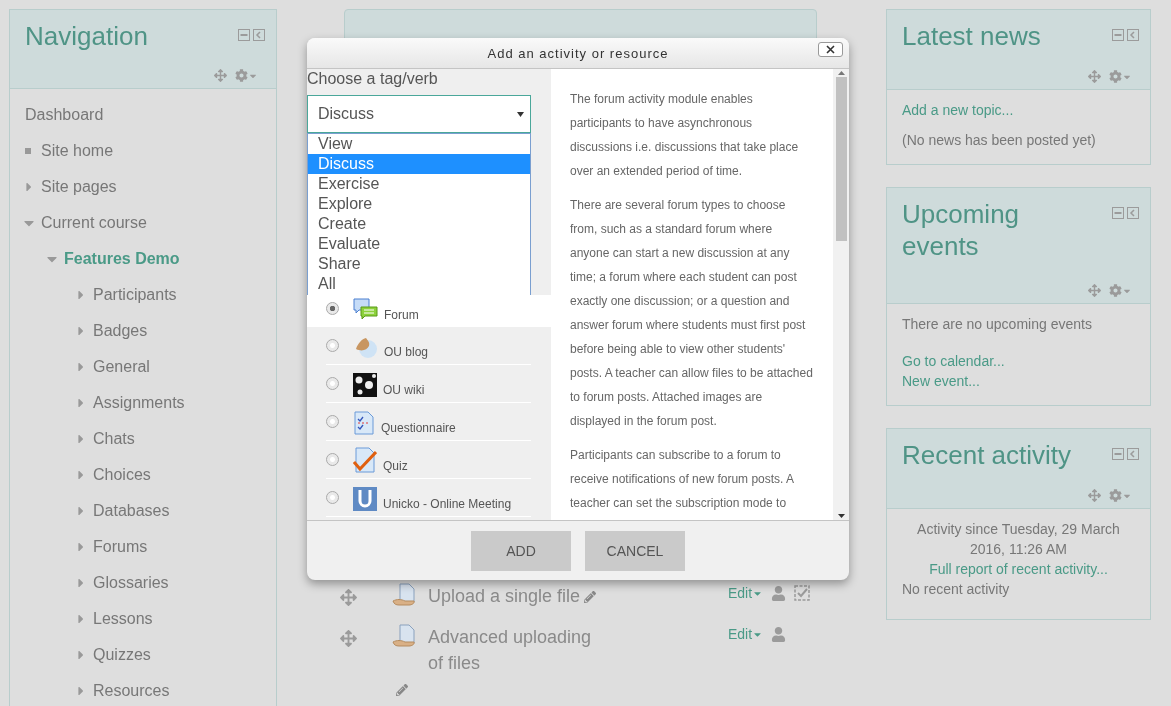  Describe the element at coordinates (841, 516) in the screenshot. I see `scroll-down-icon` at that location.